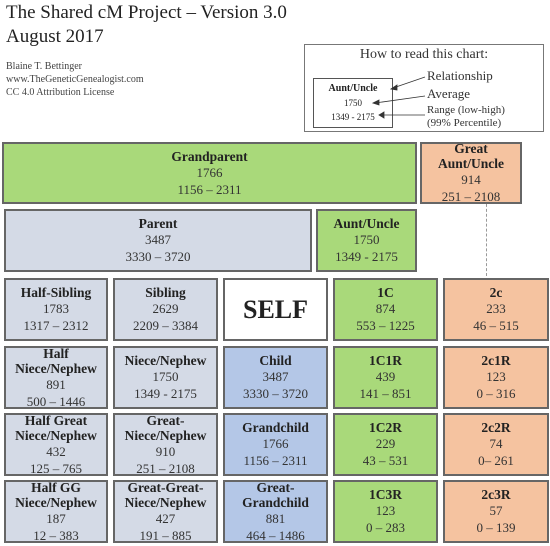  Describe the element at coordinates (146, 12) in the screenshot. I see `chart-title: The Shared cM Project – Version 3.0` at that location.